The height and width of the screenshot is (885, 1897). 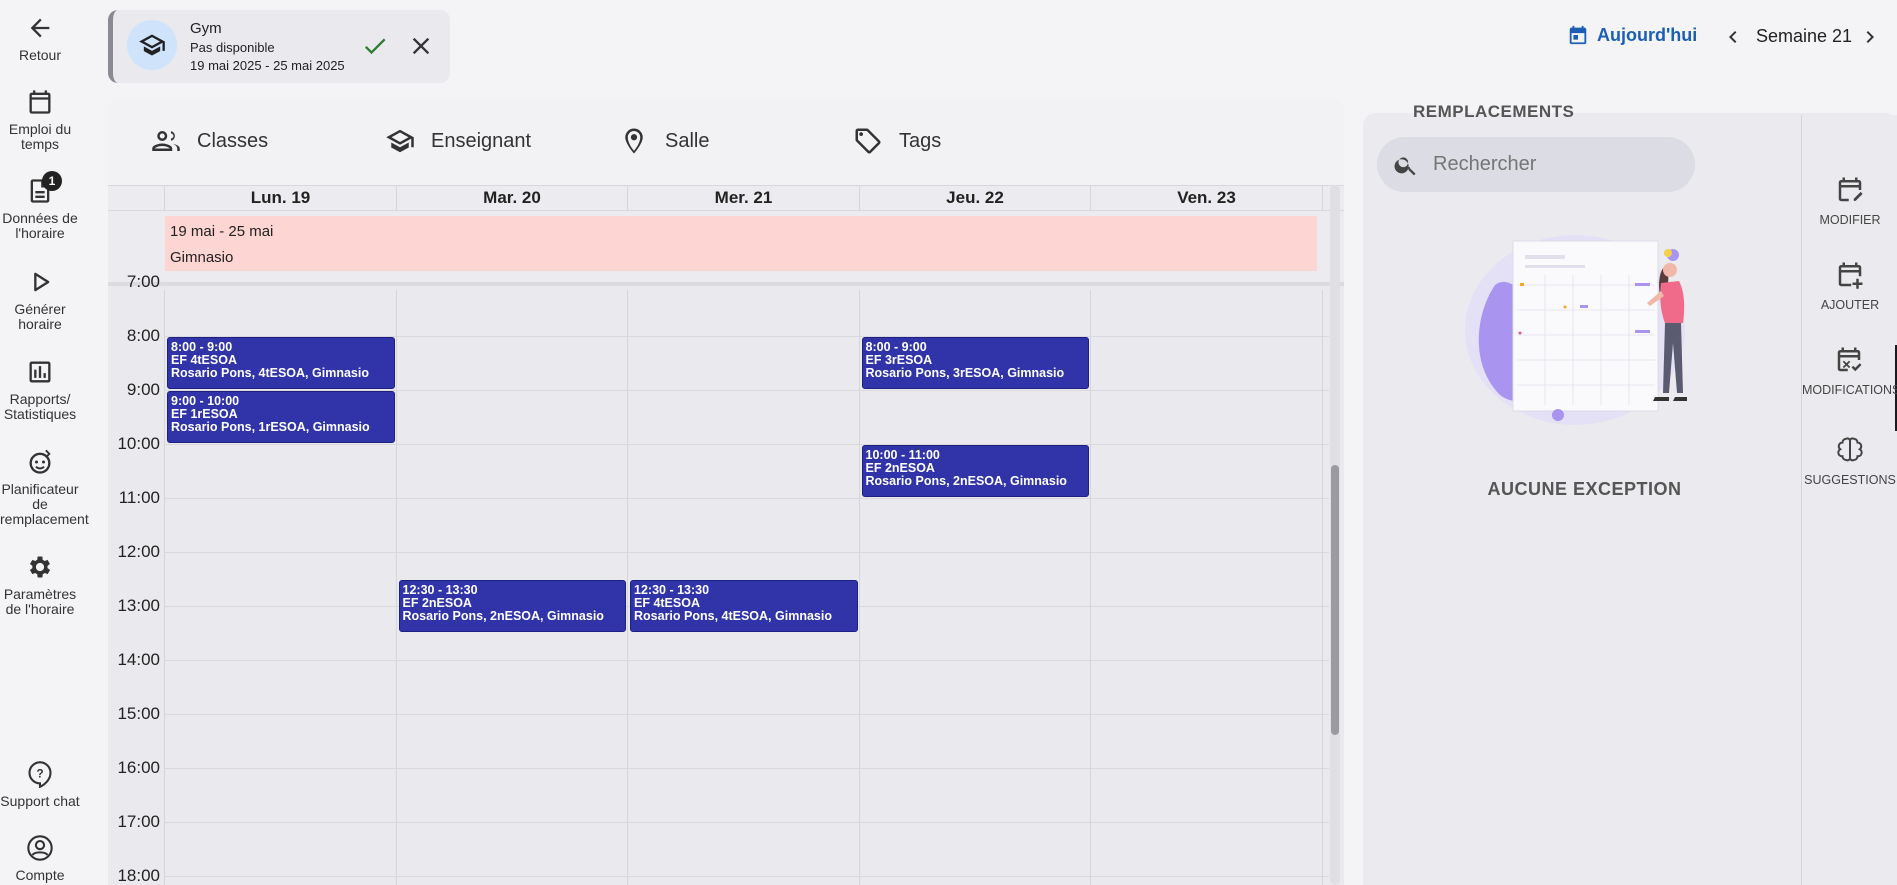 I want to click on nav-settings: Paramètres de l'horaire, so click(x=40, y=585).